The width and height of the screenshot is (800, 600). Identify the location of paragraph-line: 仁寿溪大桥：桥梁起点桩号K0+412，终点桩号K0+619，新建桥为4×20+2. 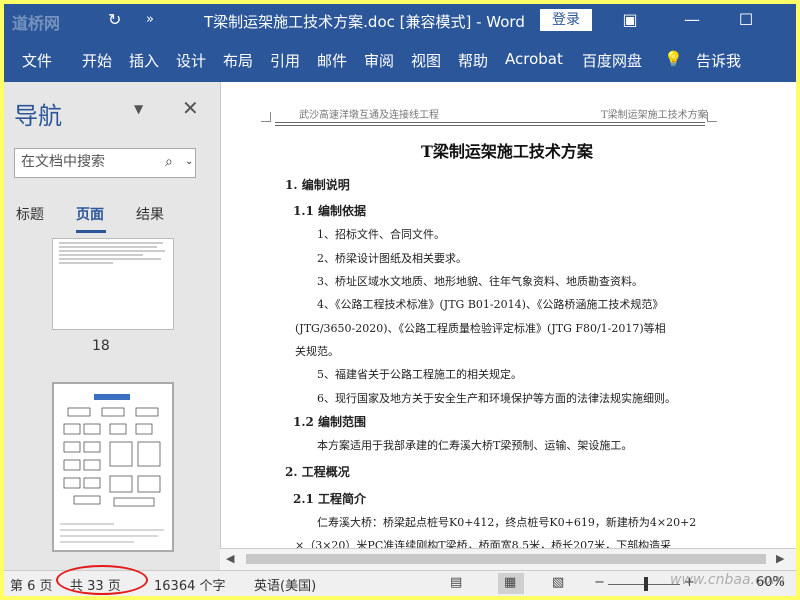
(507, 522).